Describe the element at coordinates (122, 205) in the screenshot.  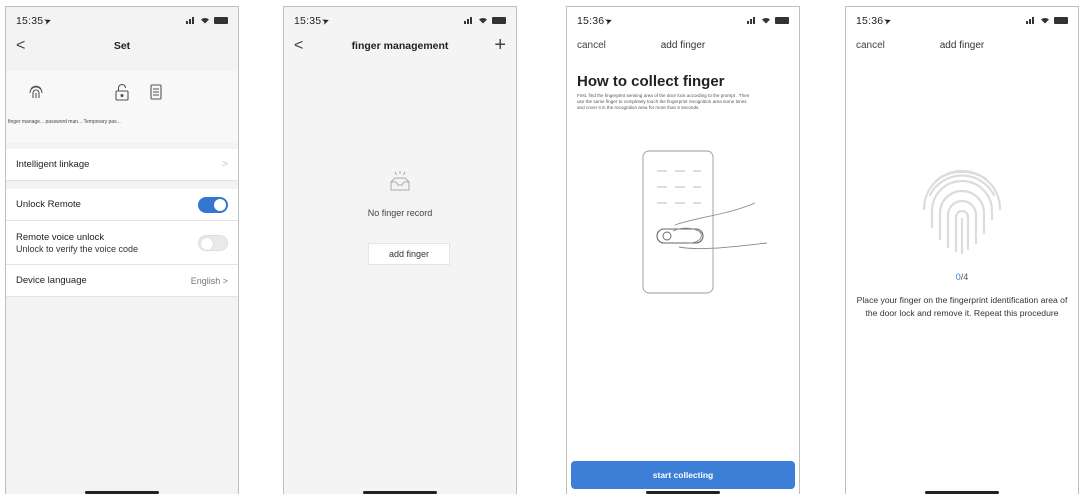
I see `row-unlock-remote: Unlock Remote` at that location.